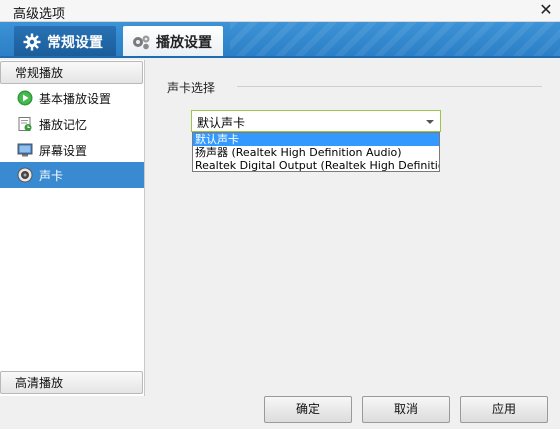 The height and width of the screenshot is (429, 560). What do you see at coordinates (389, 86) in the screenshot?
I see `section-divider` at bounding box center [389, 86].